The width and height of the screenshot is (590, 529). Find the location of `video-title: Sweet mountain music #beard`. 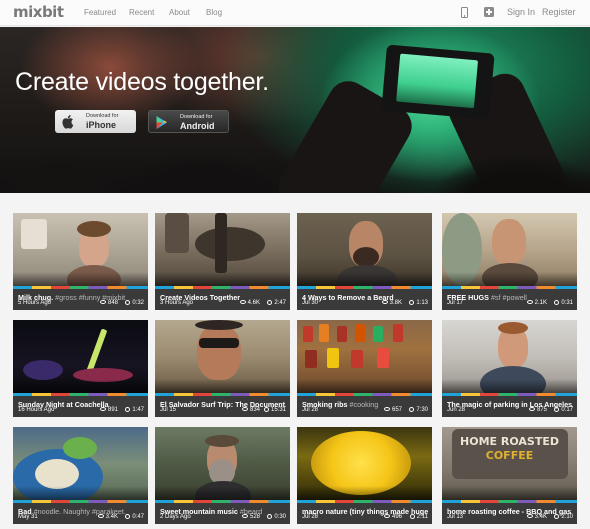

video-title: Sweet mountain music #beard is located at coordinates (223, 511).